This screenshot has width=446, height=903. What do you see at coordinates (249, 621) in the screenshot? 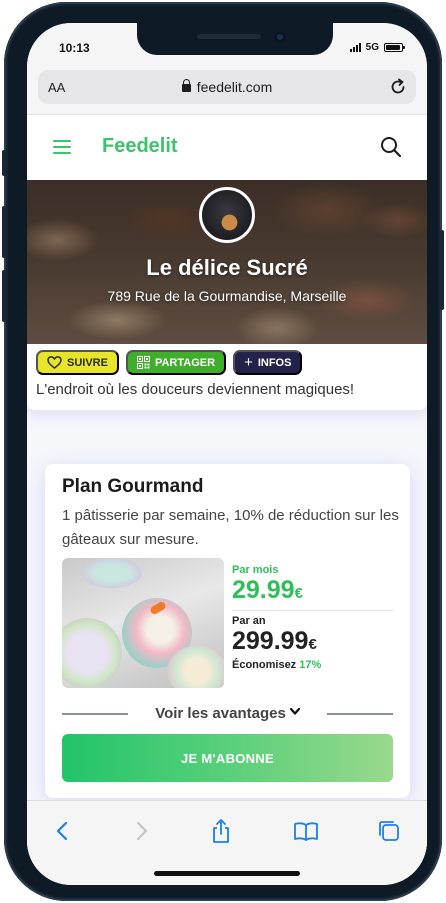
I see `yearly-label: Par an` at bounding box center [249, 621].